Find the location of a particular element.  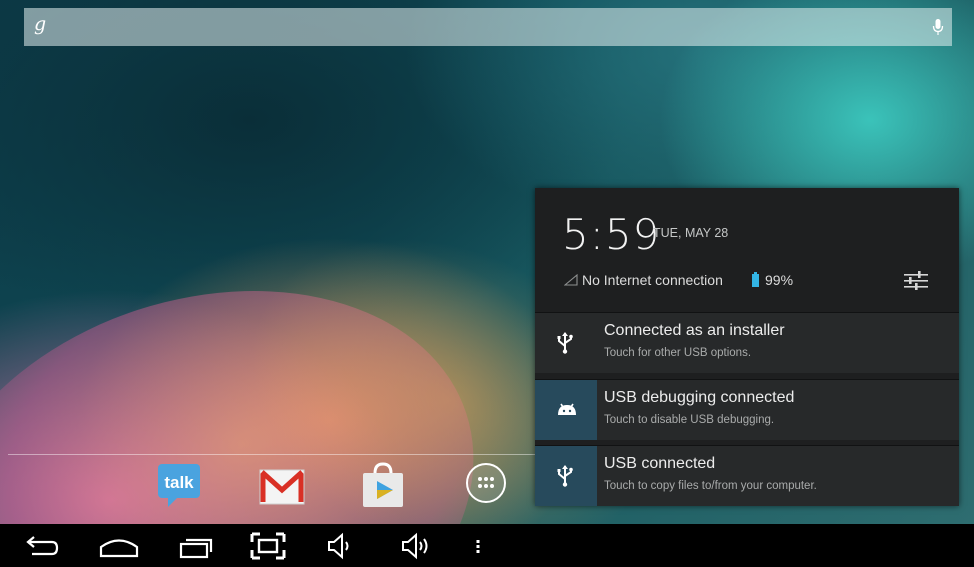

notification-title: USB debugging connected is located at coordinates (699, 397).